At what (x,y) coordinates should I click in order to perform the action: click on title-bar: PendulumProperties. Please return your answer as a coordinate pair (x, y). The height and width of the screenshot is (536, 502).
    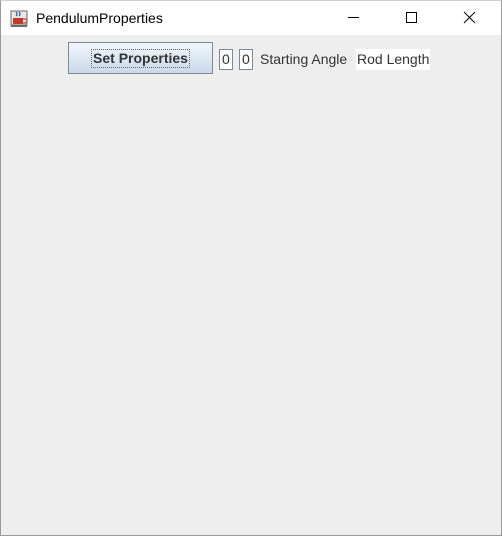
    Looking at the image, I should click on (251, 18).